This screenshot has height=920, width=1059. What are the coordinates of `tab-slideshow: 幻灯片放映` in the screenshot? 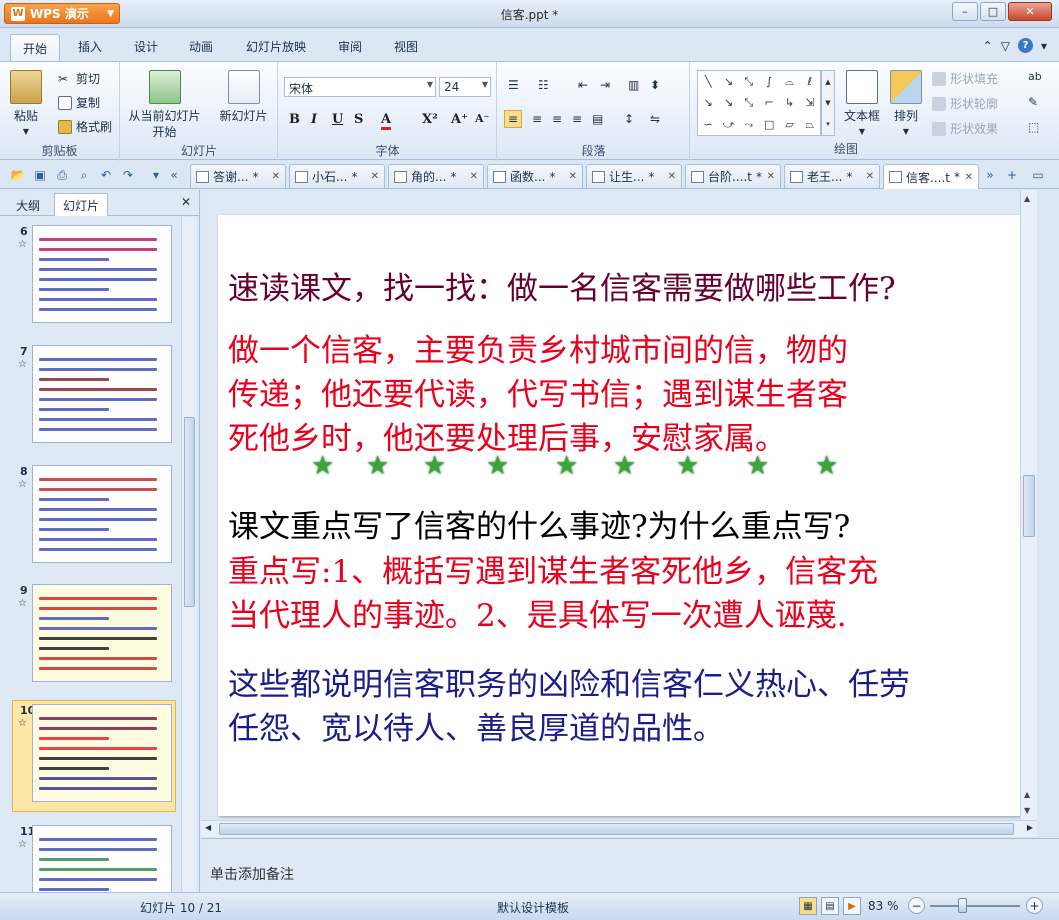 It's located at (276, 46).